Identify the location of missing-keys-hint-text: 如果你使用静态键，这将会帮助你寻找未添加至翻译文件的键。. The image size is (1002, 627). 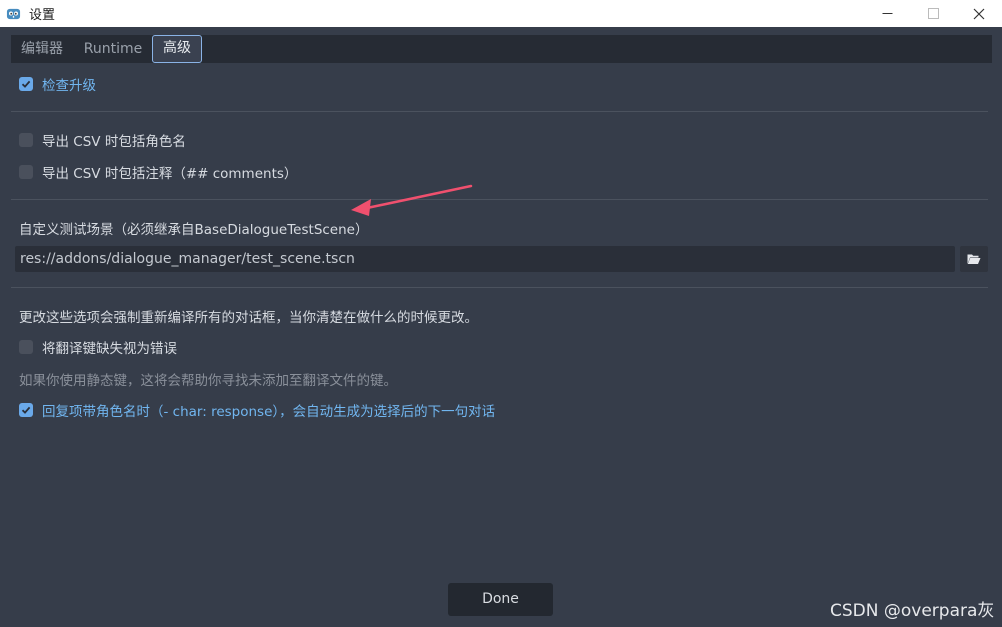
(208, 381).